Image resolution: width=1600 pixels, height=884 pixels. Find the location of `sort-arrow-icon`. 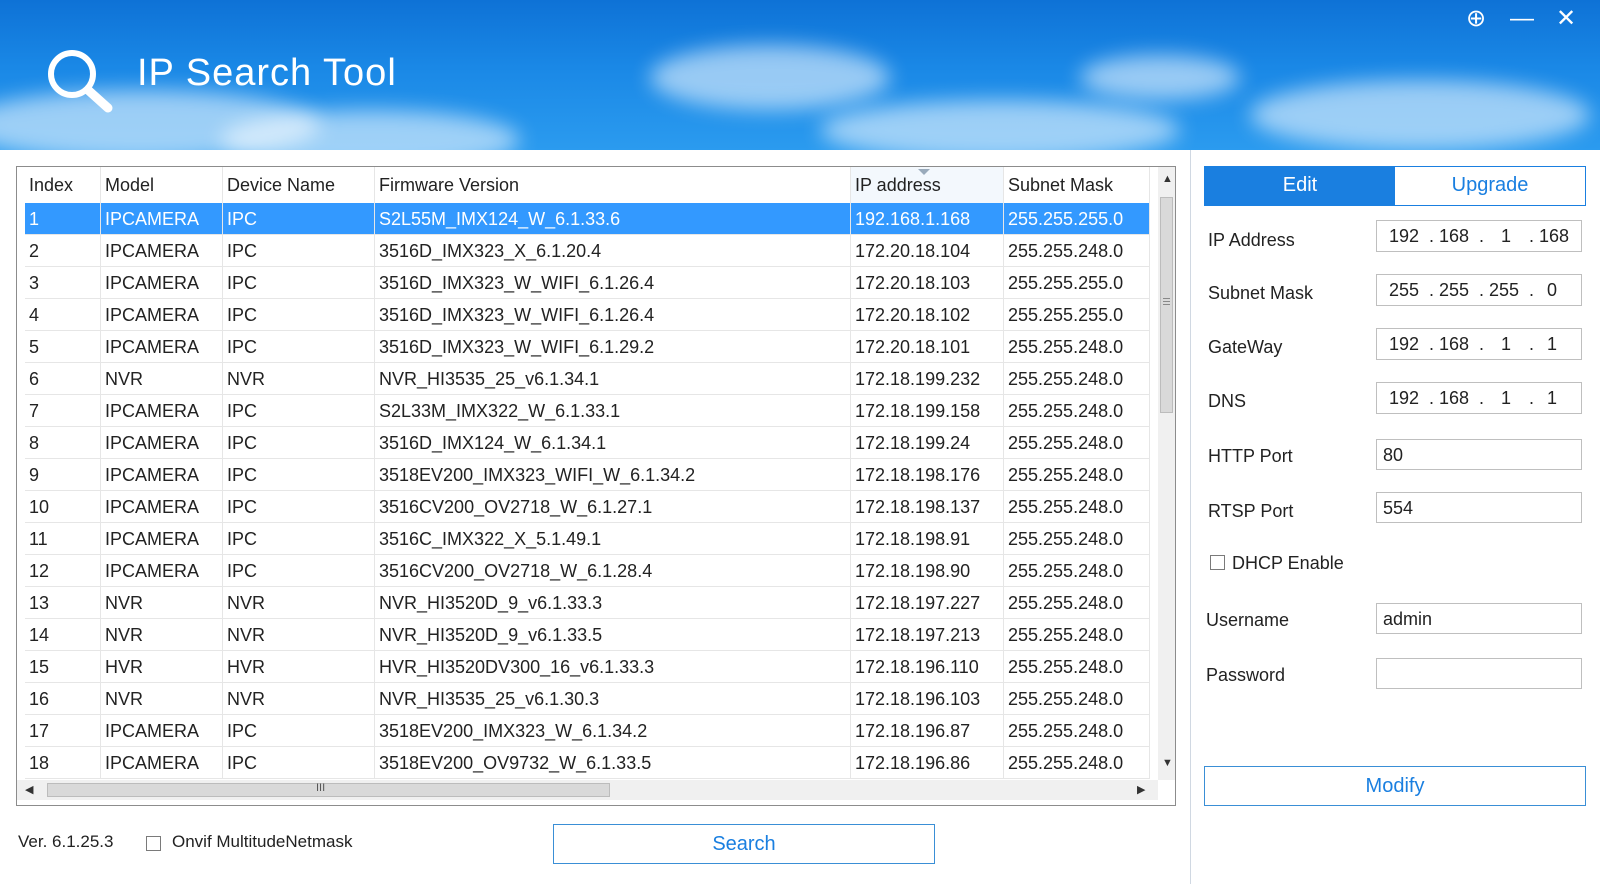

sort-arrow-icon is located at coordinates (924, 172).